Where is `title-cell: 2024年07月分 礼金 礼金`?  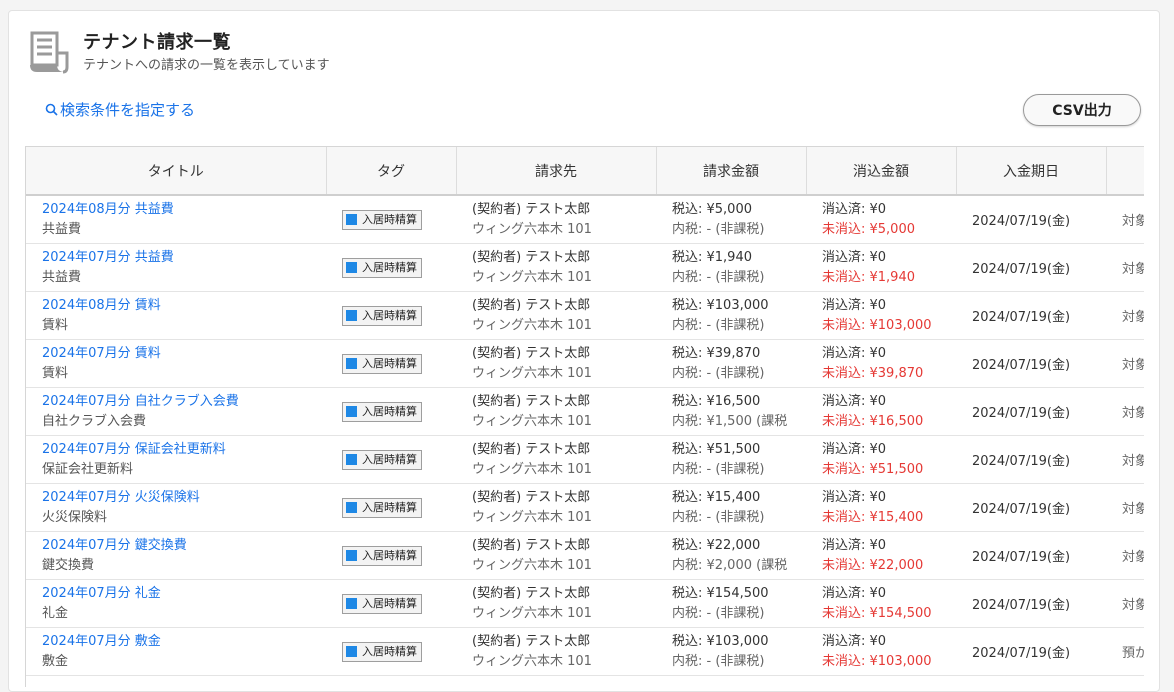
title-cell: 2024年07月分 礼金 礼金 is located at coordinates (176, 603).